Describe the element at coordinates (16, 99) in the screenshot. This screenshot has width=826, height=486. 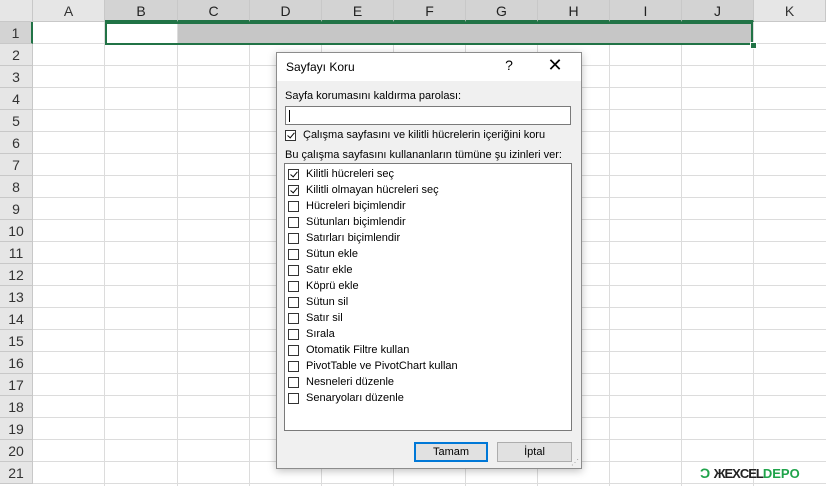
I see `row-header: 4` at that location.